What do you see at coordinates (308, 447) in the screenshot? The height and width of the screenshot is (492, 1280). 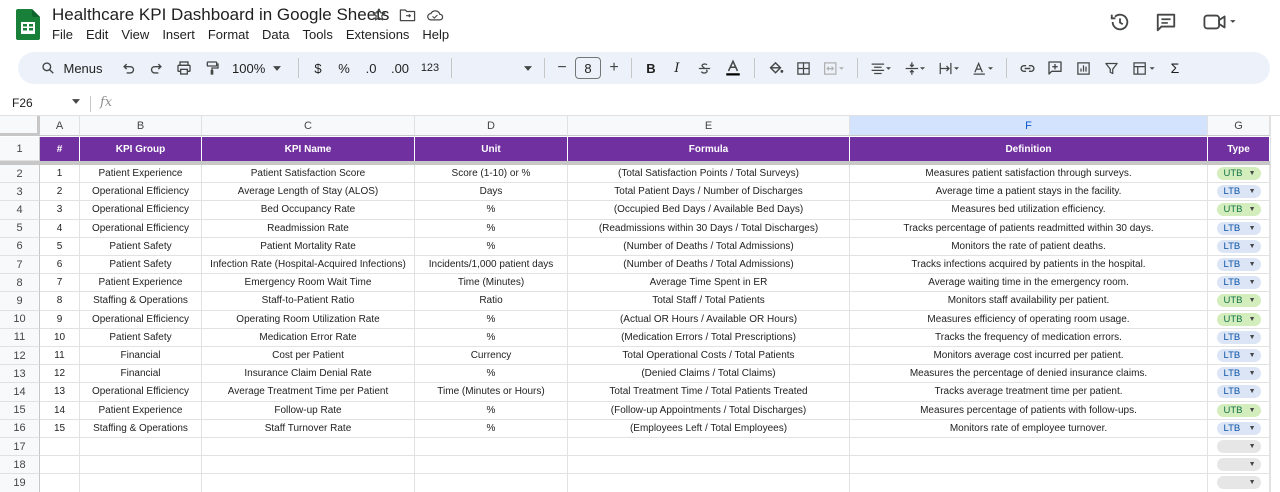 I see `cell-name` at bounding box center [308, 447].